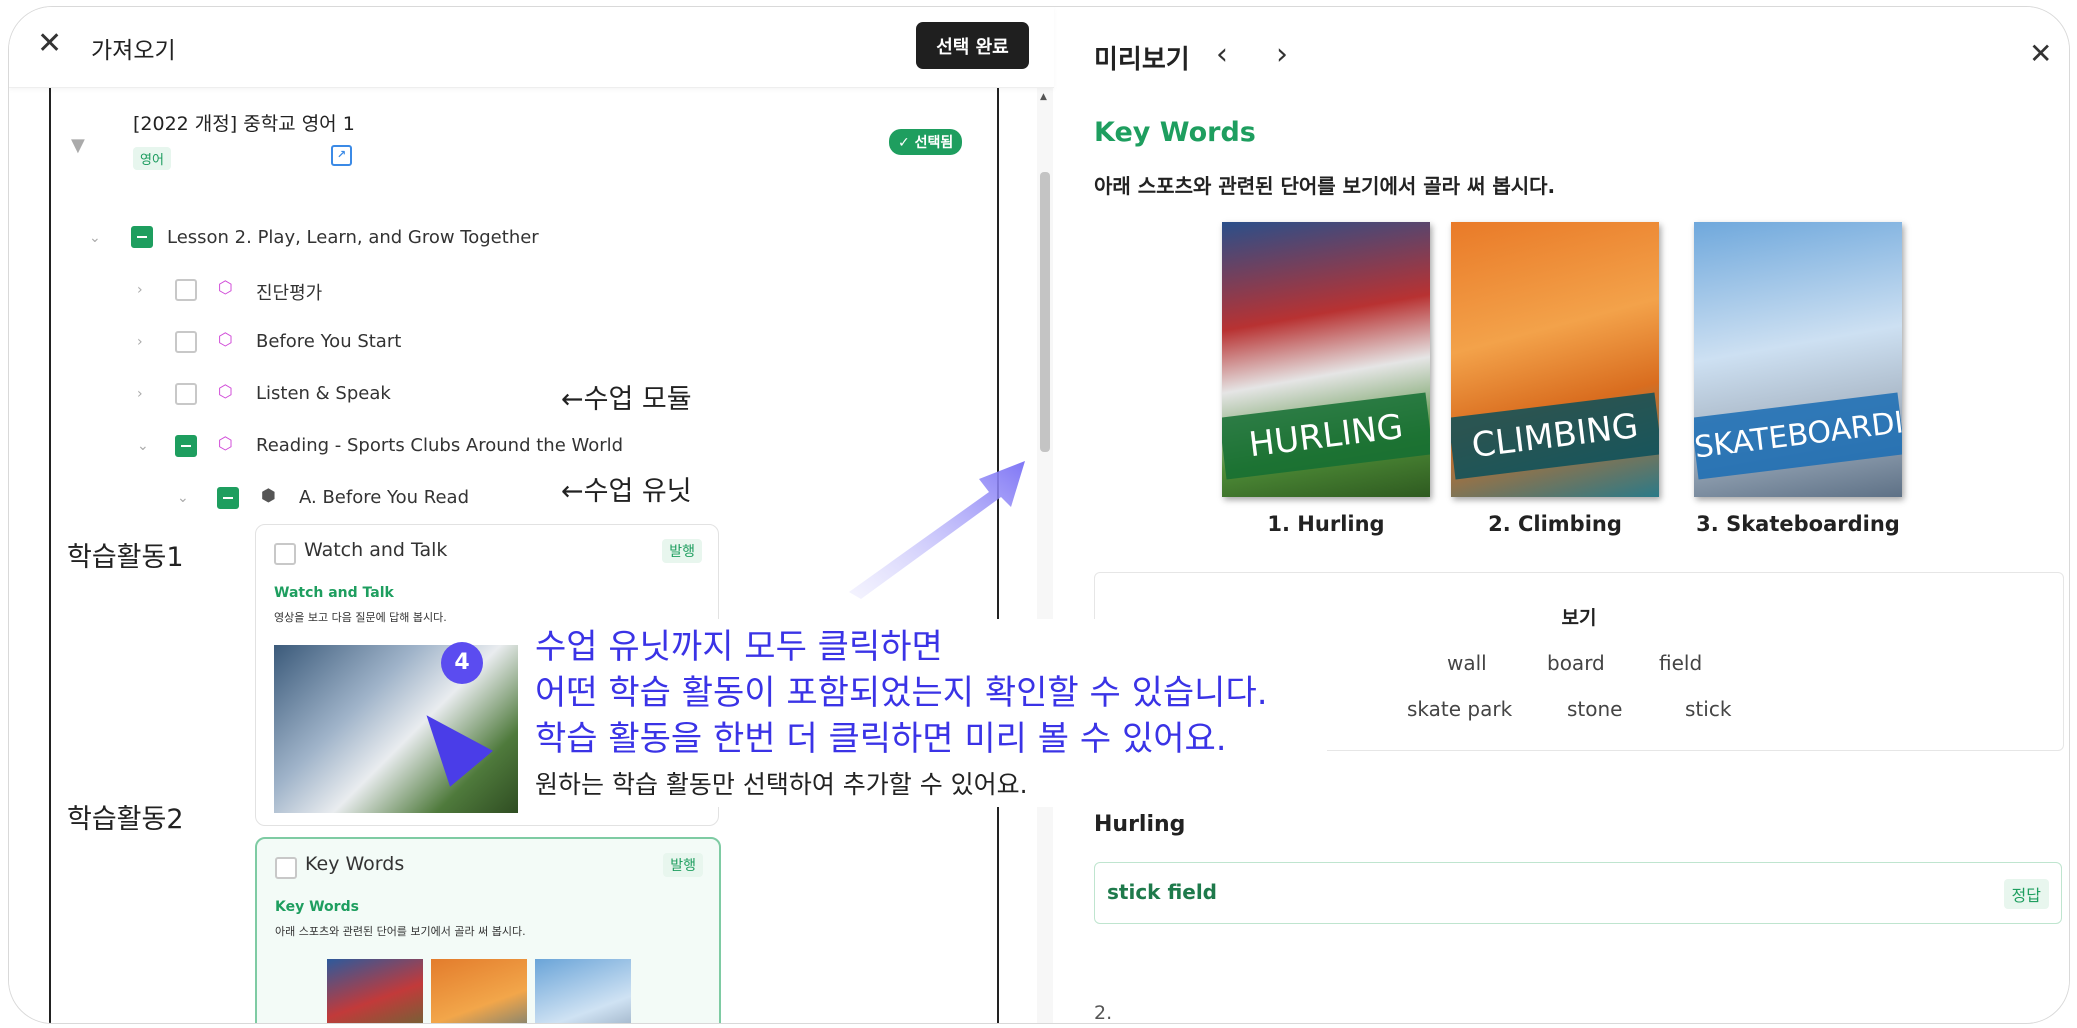 This screenshot has width=2077, height=1028. I want to click on module-annotation: ←수업 모듈, so click(626, 399).